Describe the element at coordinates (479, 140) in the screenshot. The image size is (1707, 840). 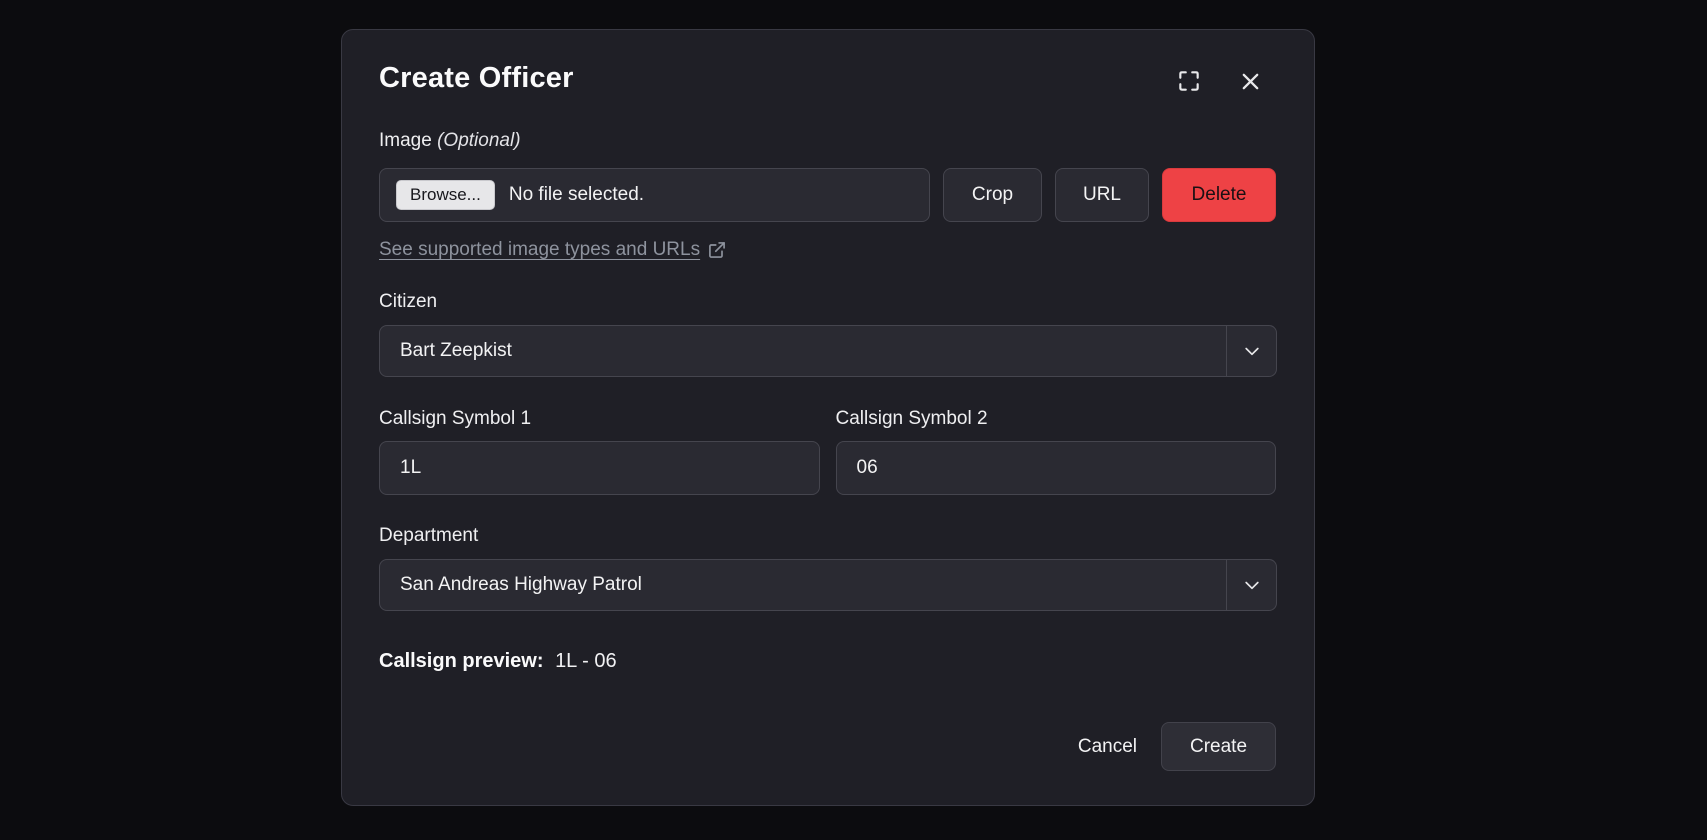
I see `optional-label: (Optional)` at that location.